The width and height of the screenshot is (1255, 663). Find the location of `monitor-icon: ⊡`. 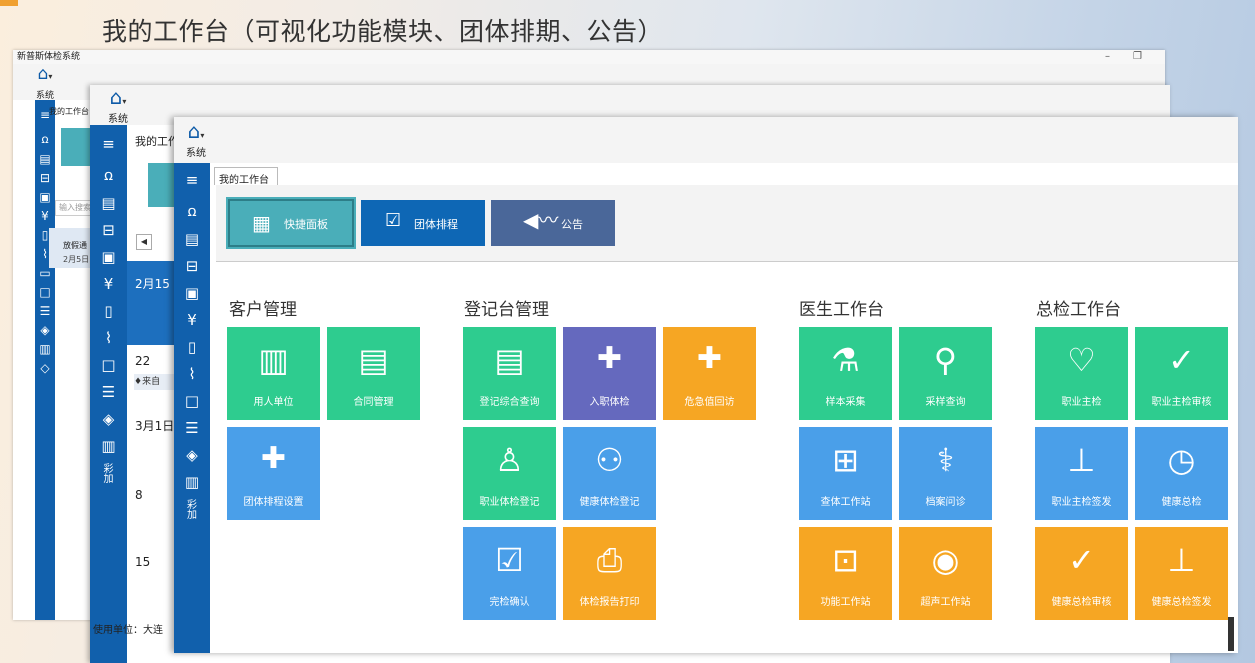

monitor-icon: ⊡ is located at coordinates (845, 560).